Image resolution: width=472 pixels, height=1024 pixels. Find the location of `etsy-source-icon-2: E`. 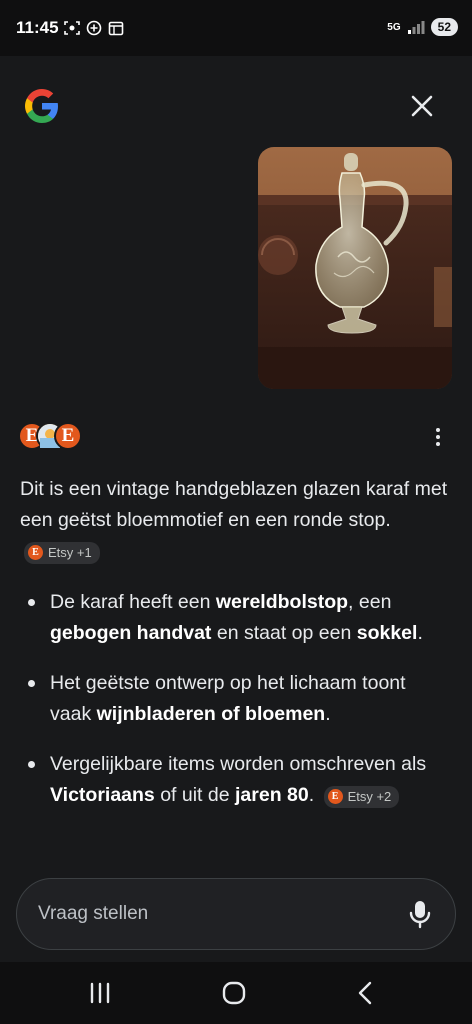

etsy-source-icon-2: E is located at coordinates (68, 436).